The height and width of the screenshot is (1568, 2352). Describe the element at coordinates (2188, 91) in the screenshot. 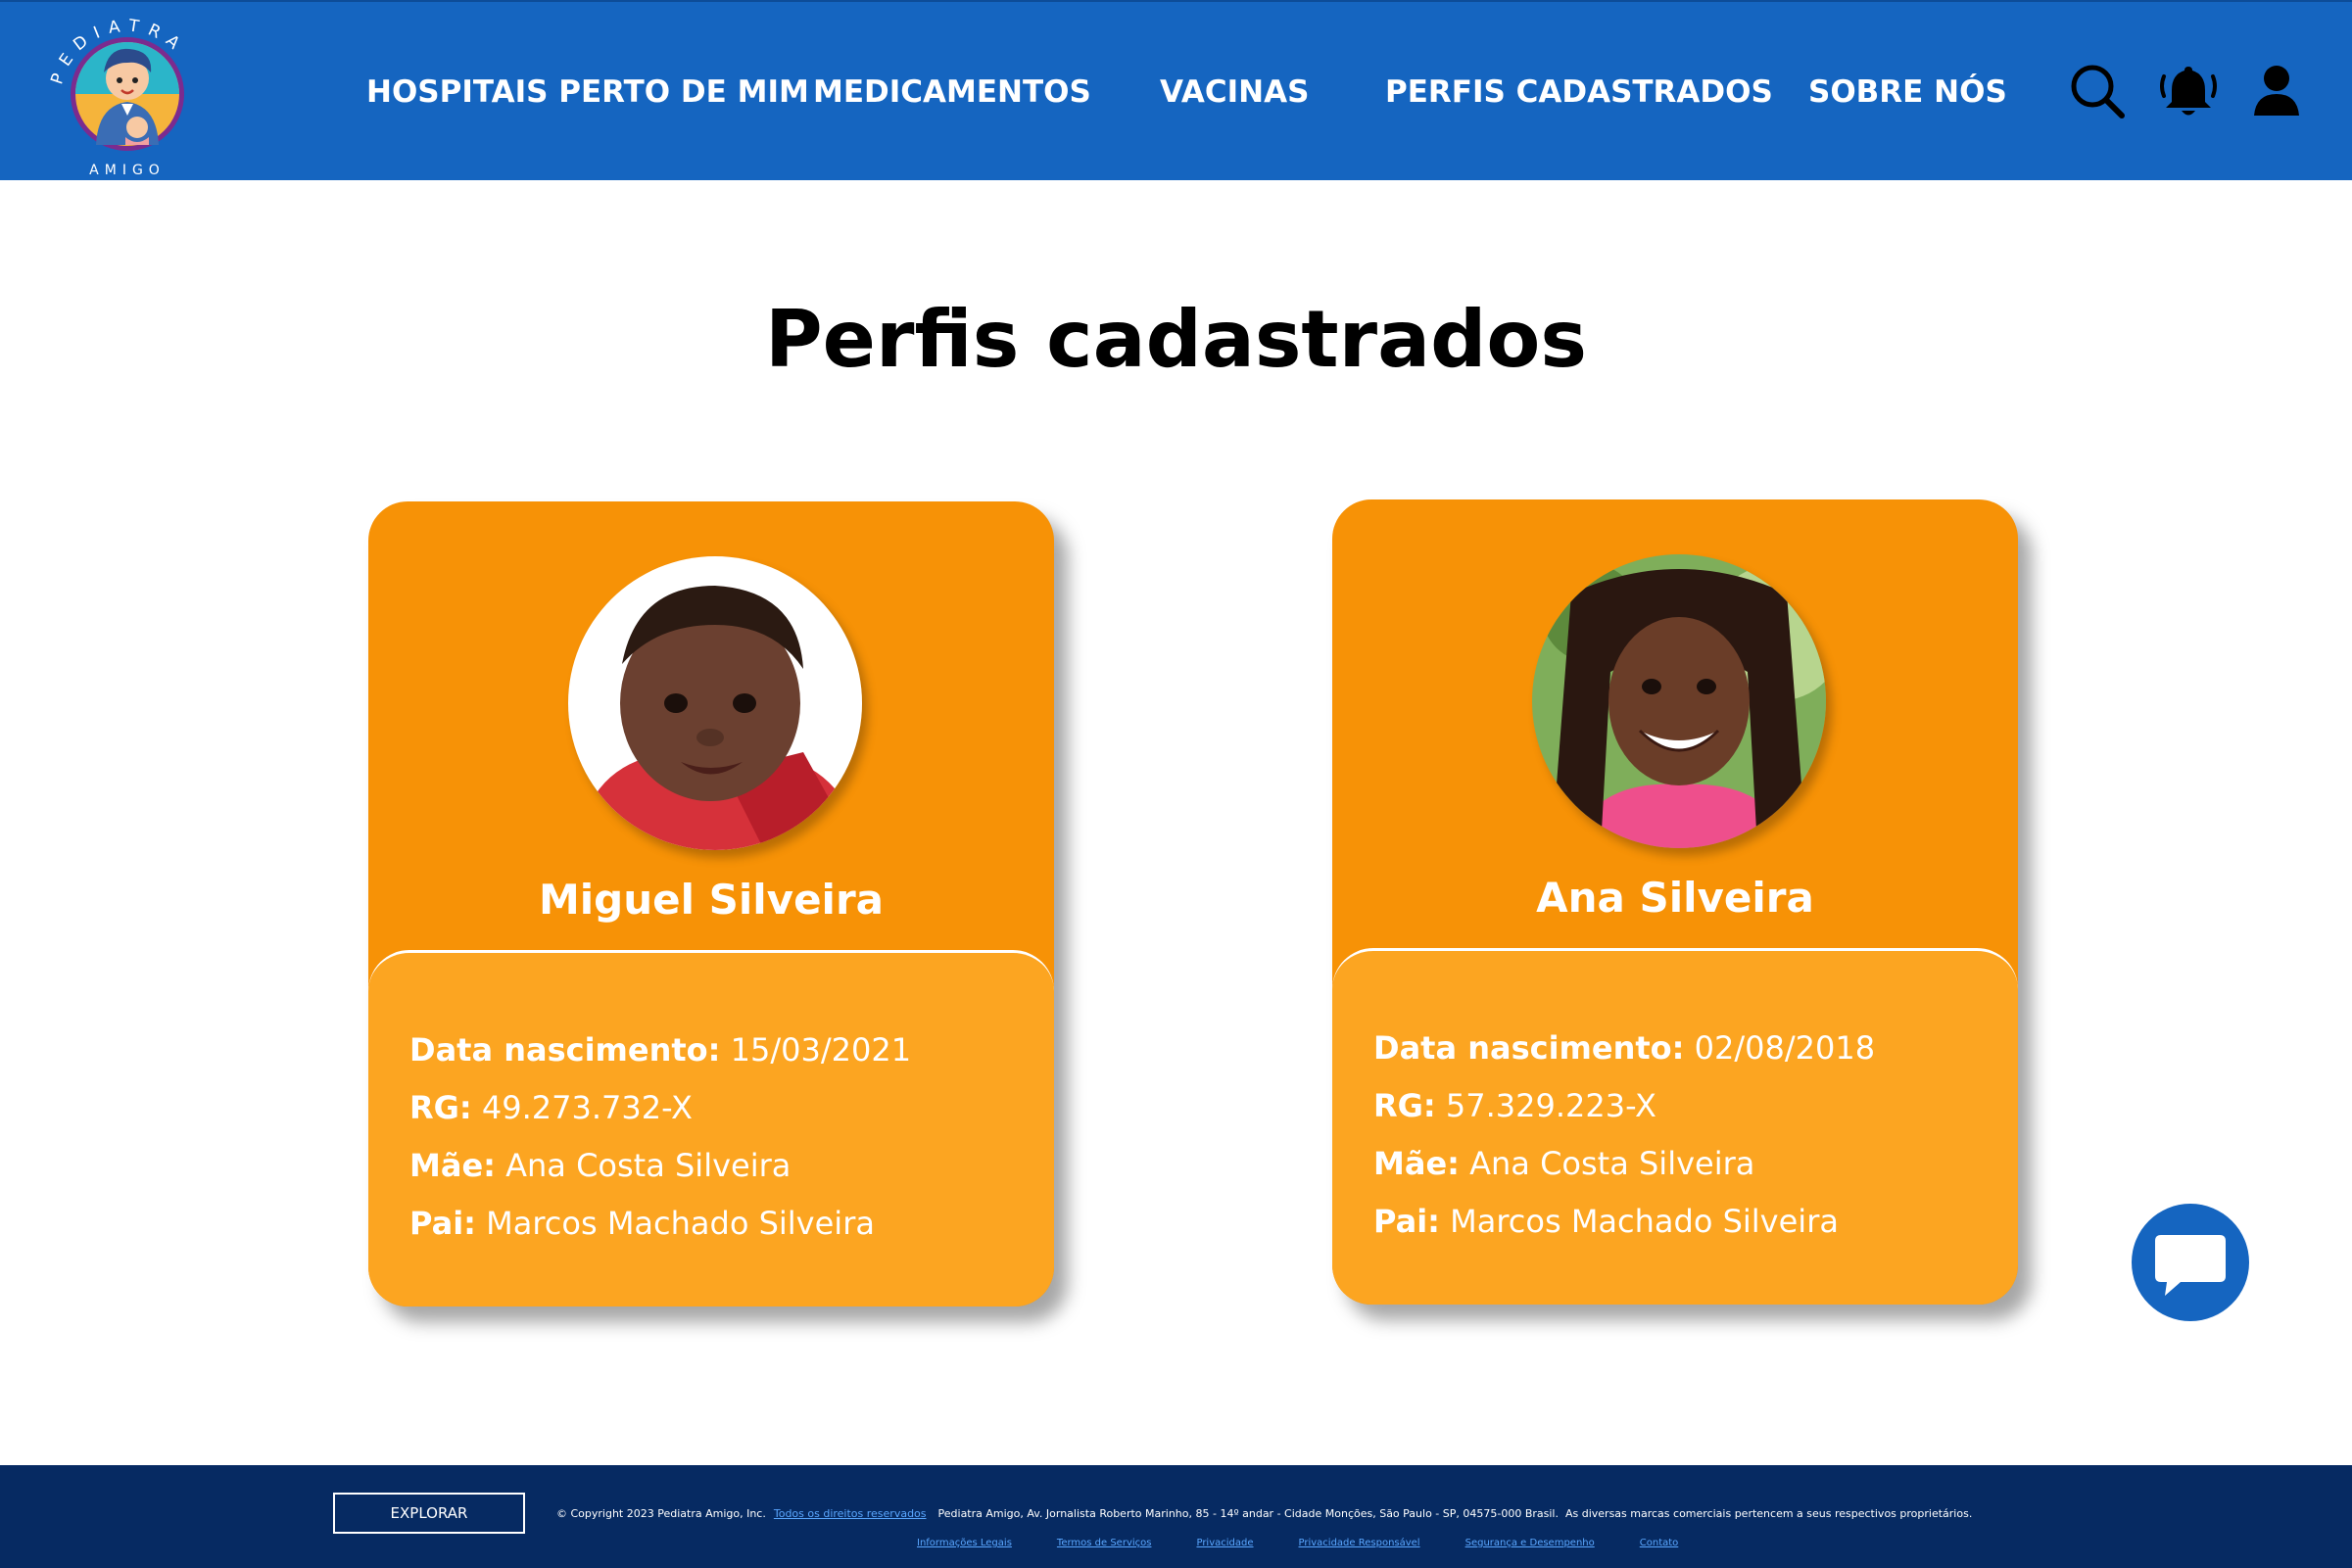

I see `bell-icon` at that location.